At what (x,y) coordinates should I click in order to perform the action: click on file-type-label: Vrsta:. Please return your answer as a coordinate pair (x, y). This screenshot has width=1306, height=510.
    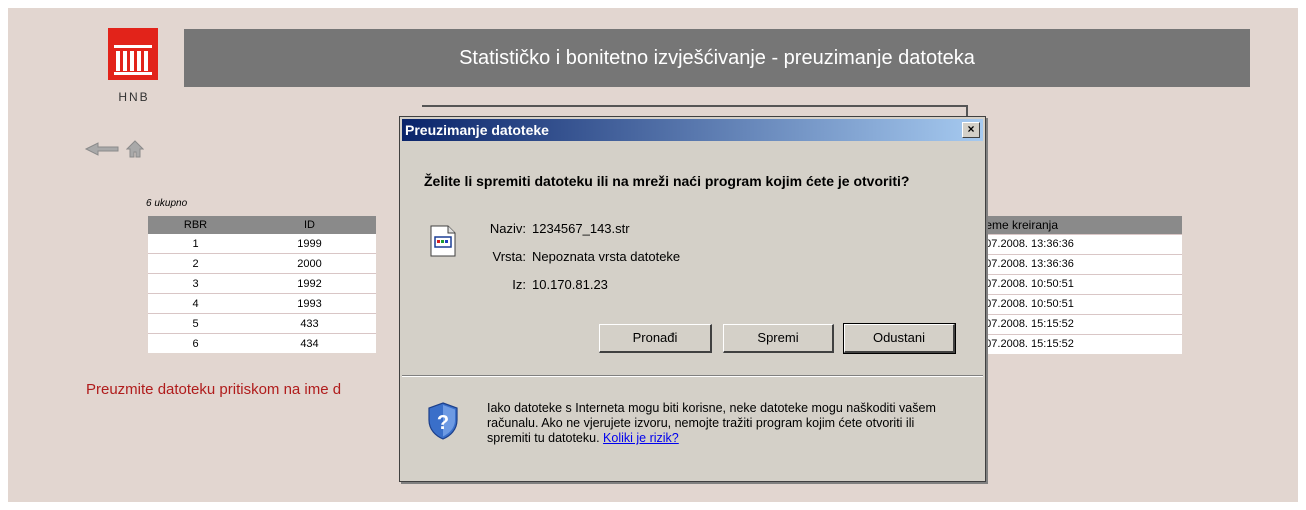
    Looking at the image, I should click on (509, 256).